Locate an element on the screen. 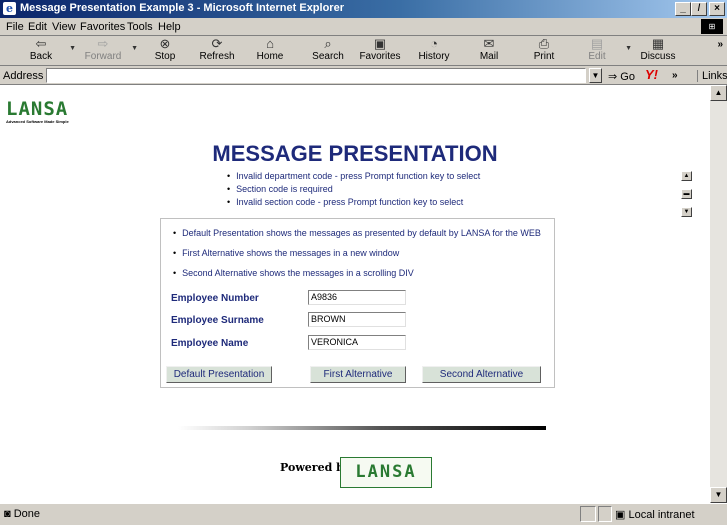 Image resolution: width=727 pixels, height=525 pixels. message-scroll-controls: ▲ ▬ ▼ is located at coordinates (687, 198).